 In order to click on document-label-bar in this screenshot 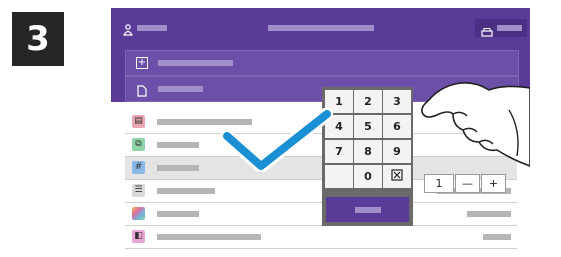, I will do `click(180, 89)`.